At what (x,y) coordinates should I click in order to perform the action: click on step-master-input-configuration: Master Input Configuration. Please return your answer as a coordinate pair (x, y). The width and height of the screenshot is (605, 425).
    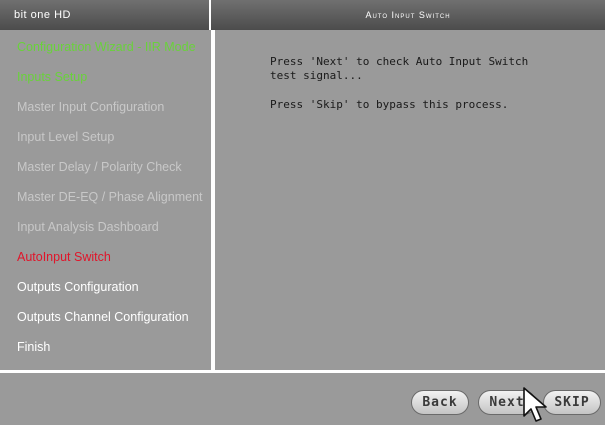
    Looking at the image, I should click on (91, 107).